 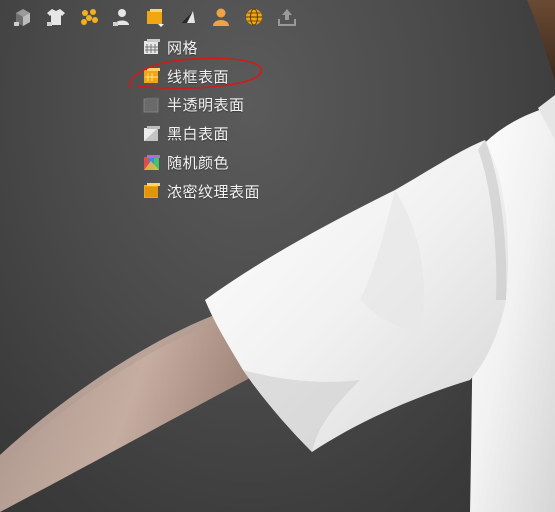 I want to click on user-tool-button, so click(x=121, y=17).